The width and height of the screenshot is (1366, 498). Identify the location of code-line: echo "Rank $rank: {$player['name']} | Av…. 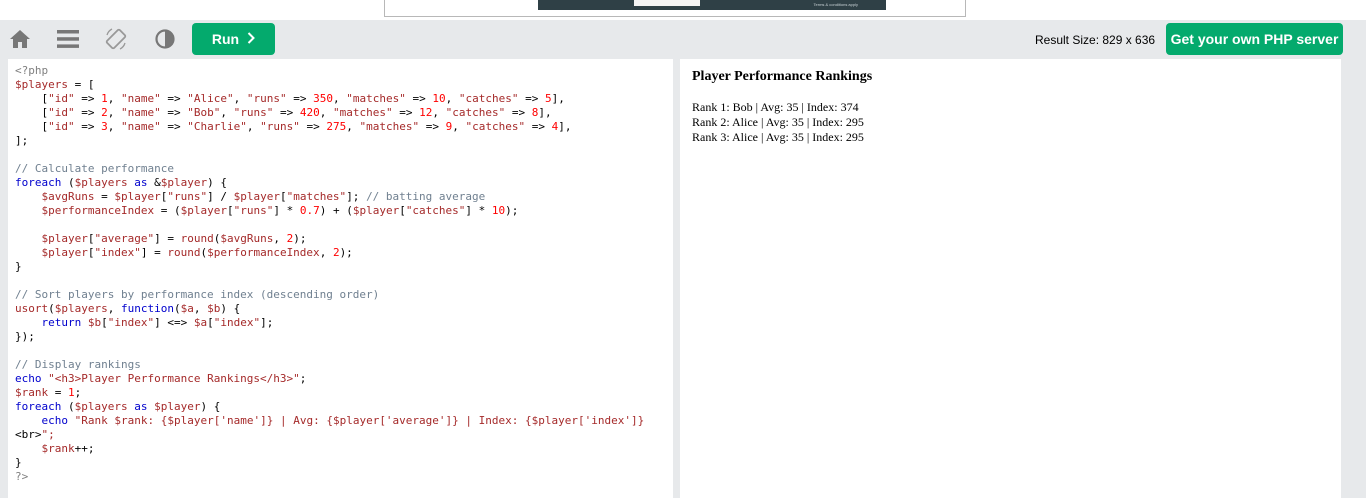
(343, 420).